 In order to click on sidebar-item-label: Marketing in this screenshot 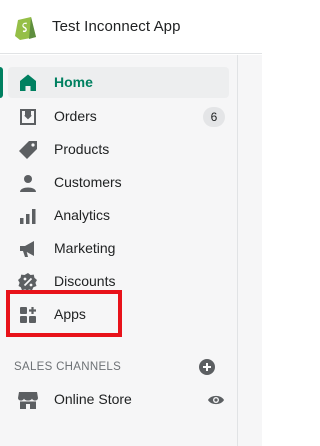, I will do `click(85, 248)`.